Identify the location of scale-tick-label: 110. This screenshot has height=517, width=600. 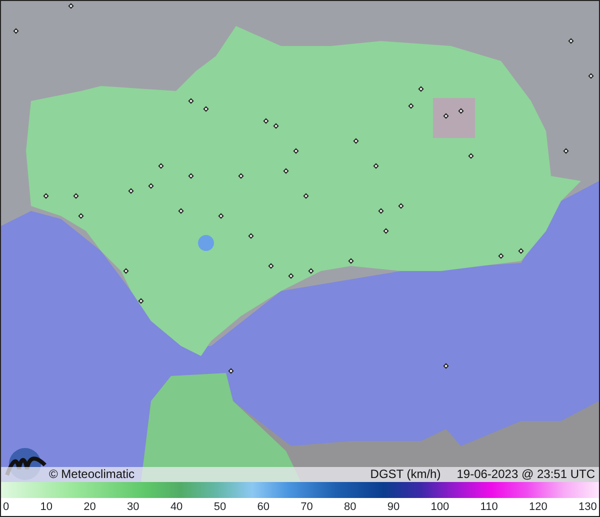
(489, 507).